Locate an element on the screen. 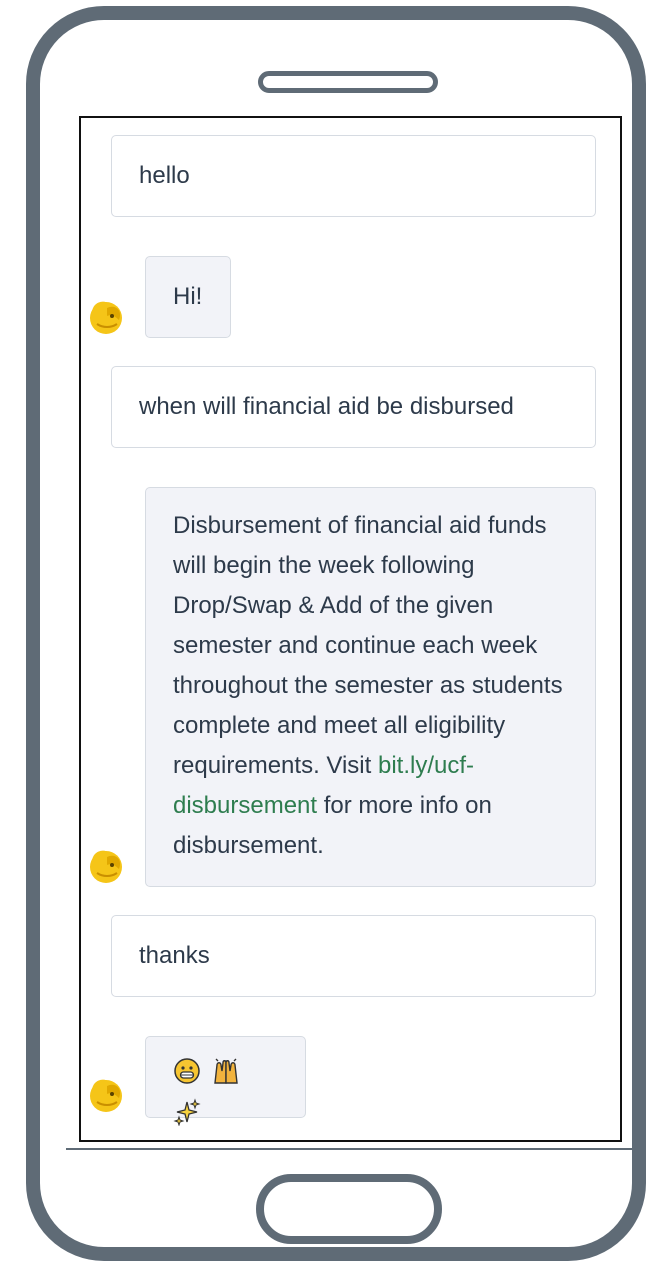  raising-hands-icon is located at coordinates (226, 1077).